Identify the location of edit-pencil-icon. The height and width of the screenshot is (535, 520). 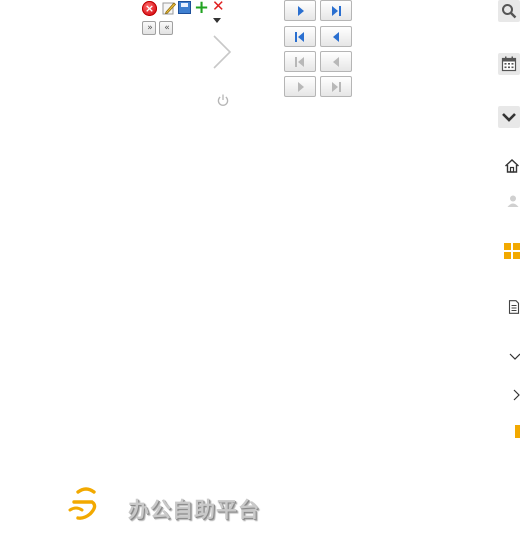
(169, 8).